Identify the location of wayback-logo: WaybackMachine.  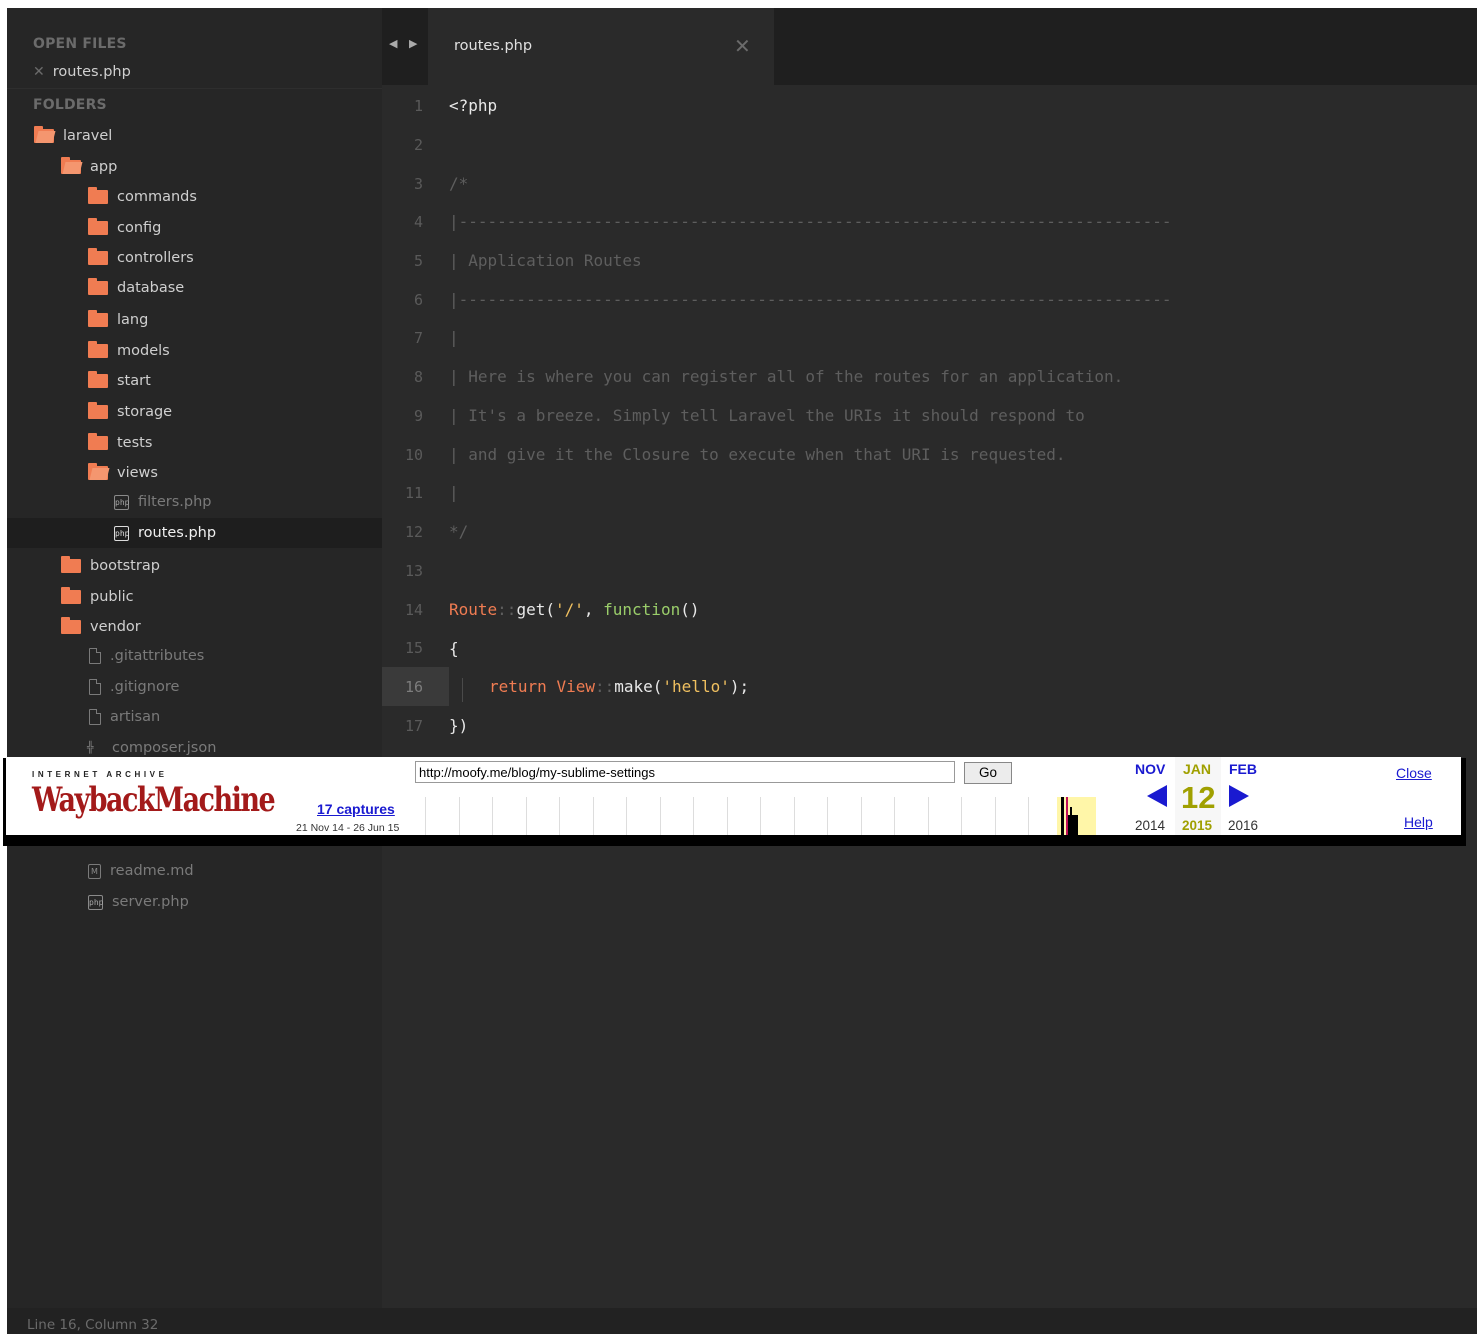
(154, 800).